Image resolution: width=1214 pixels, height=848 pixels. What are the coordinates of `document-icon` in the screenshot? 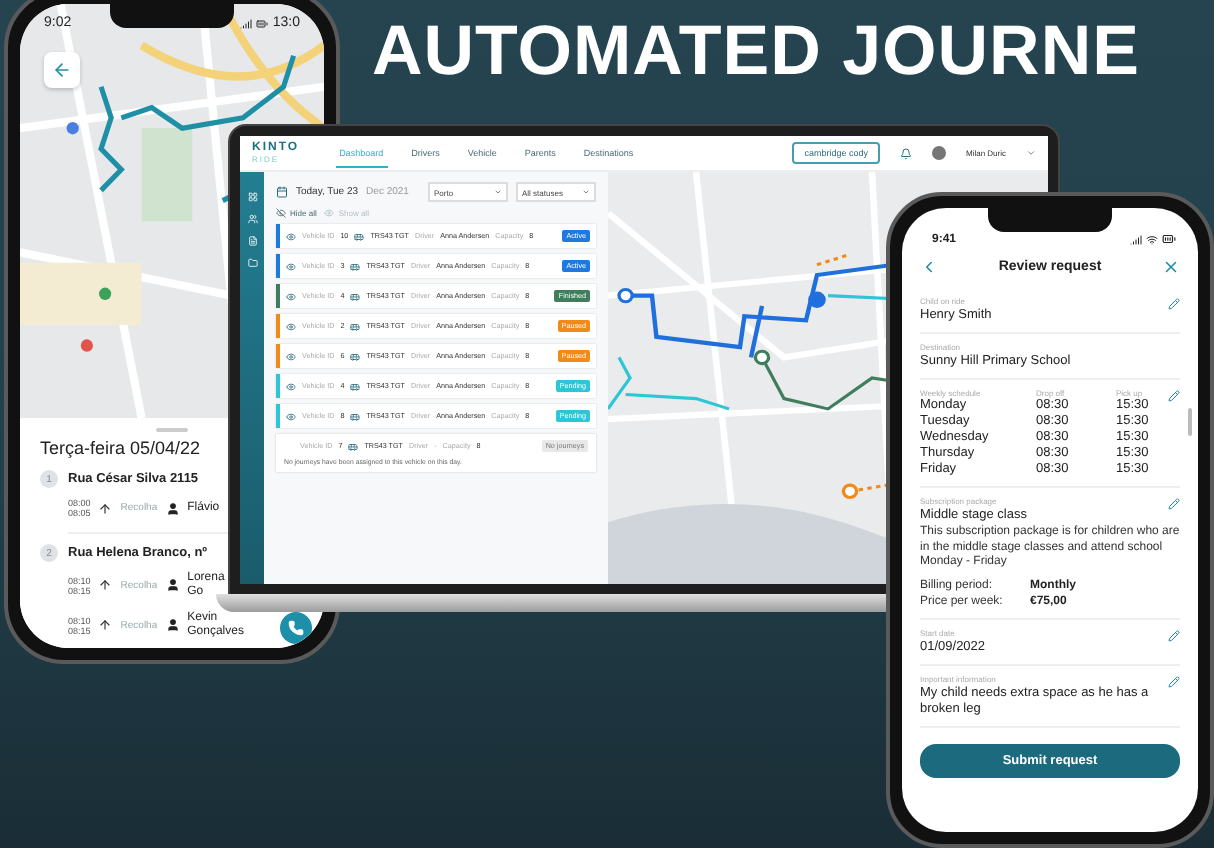 It's located at (252, 241).